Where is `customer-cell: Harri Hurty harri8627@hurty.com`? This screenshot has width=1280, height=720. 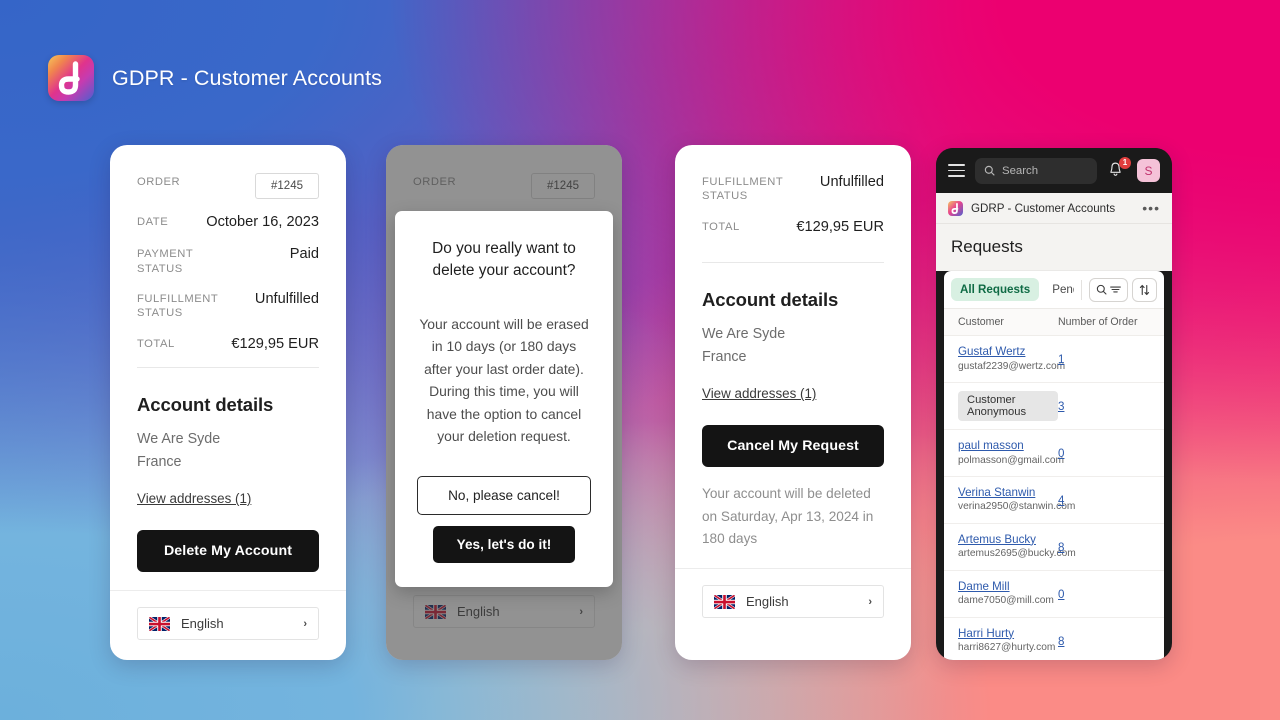 customer-cell: Harri Hurty harri8627@hurty.com is located at coordinates (1008, 641).